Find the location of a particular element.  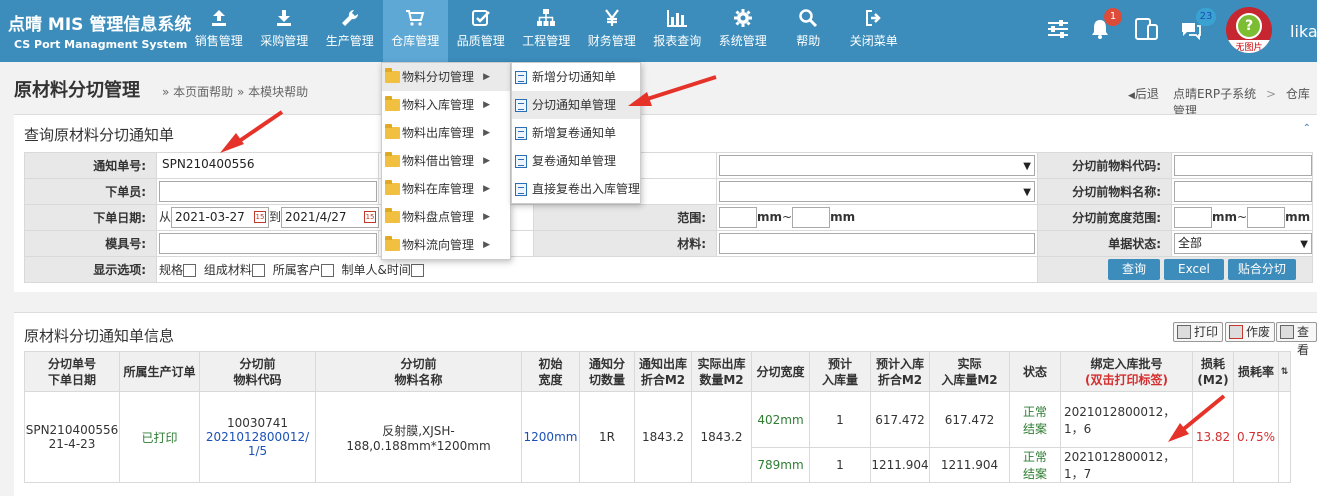

date-to-input: 2021/4/27 15 is located at coordinates (330, 217).